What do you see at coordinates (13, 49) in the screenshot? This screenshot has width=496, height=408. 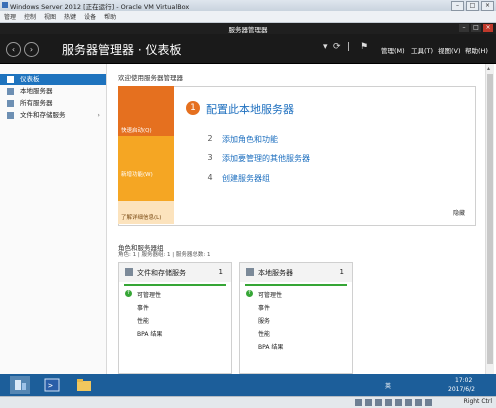 I see `back-icon: ‹` at bounding box center [13, 49].